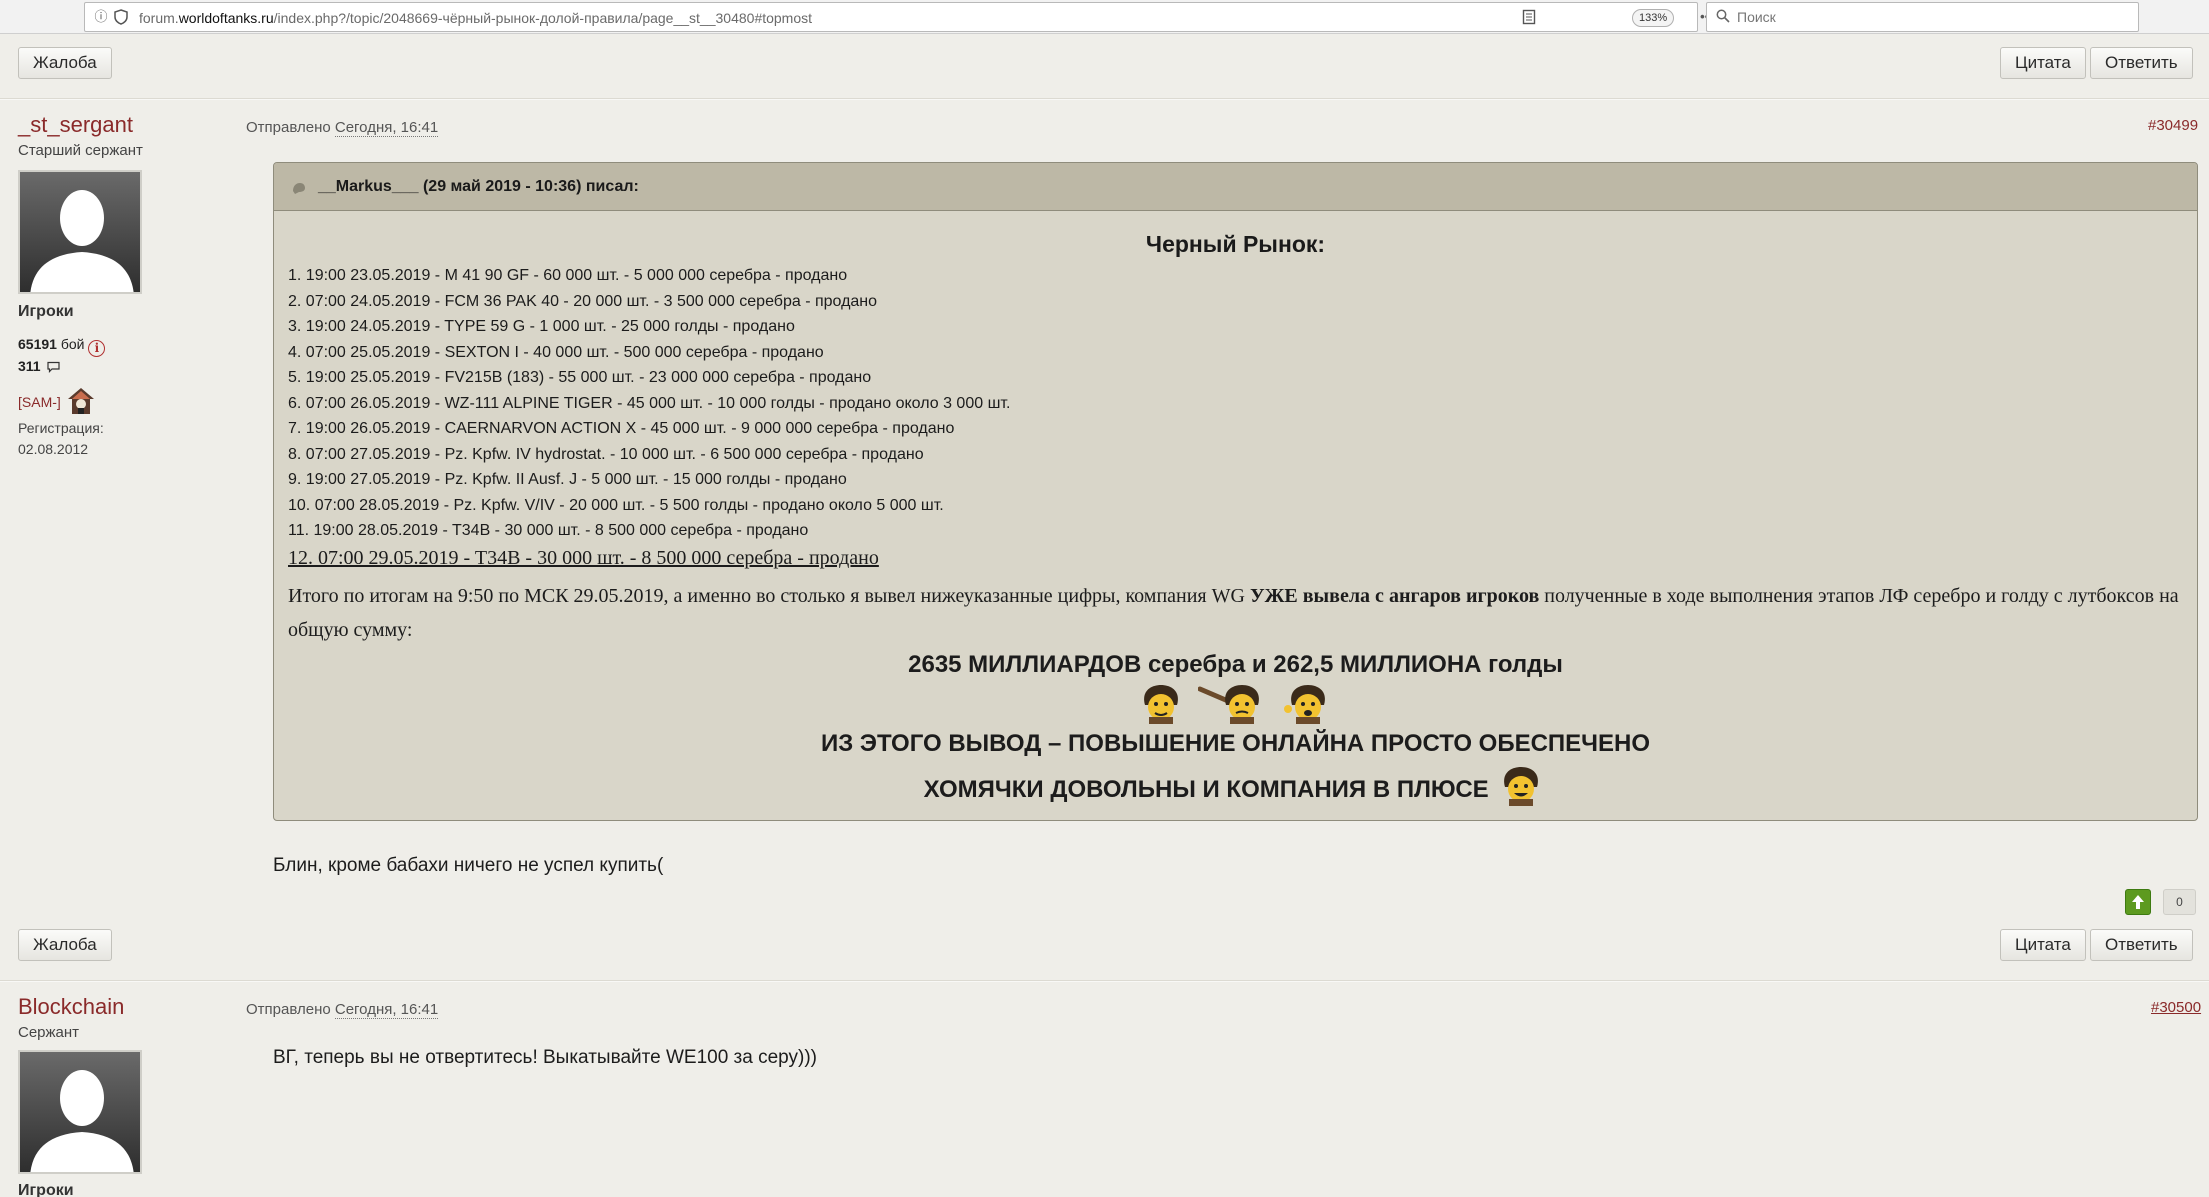 The width and height of the screenshot is (2209, 1197). I want to click on registration-label: Регистрация:, so click(61, 428).